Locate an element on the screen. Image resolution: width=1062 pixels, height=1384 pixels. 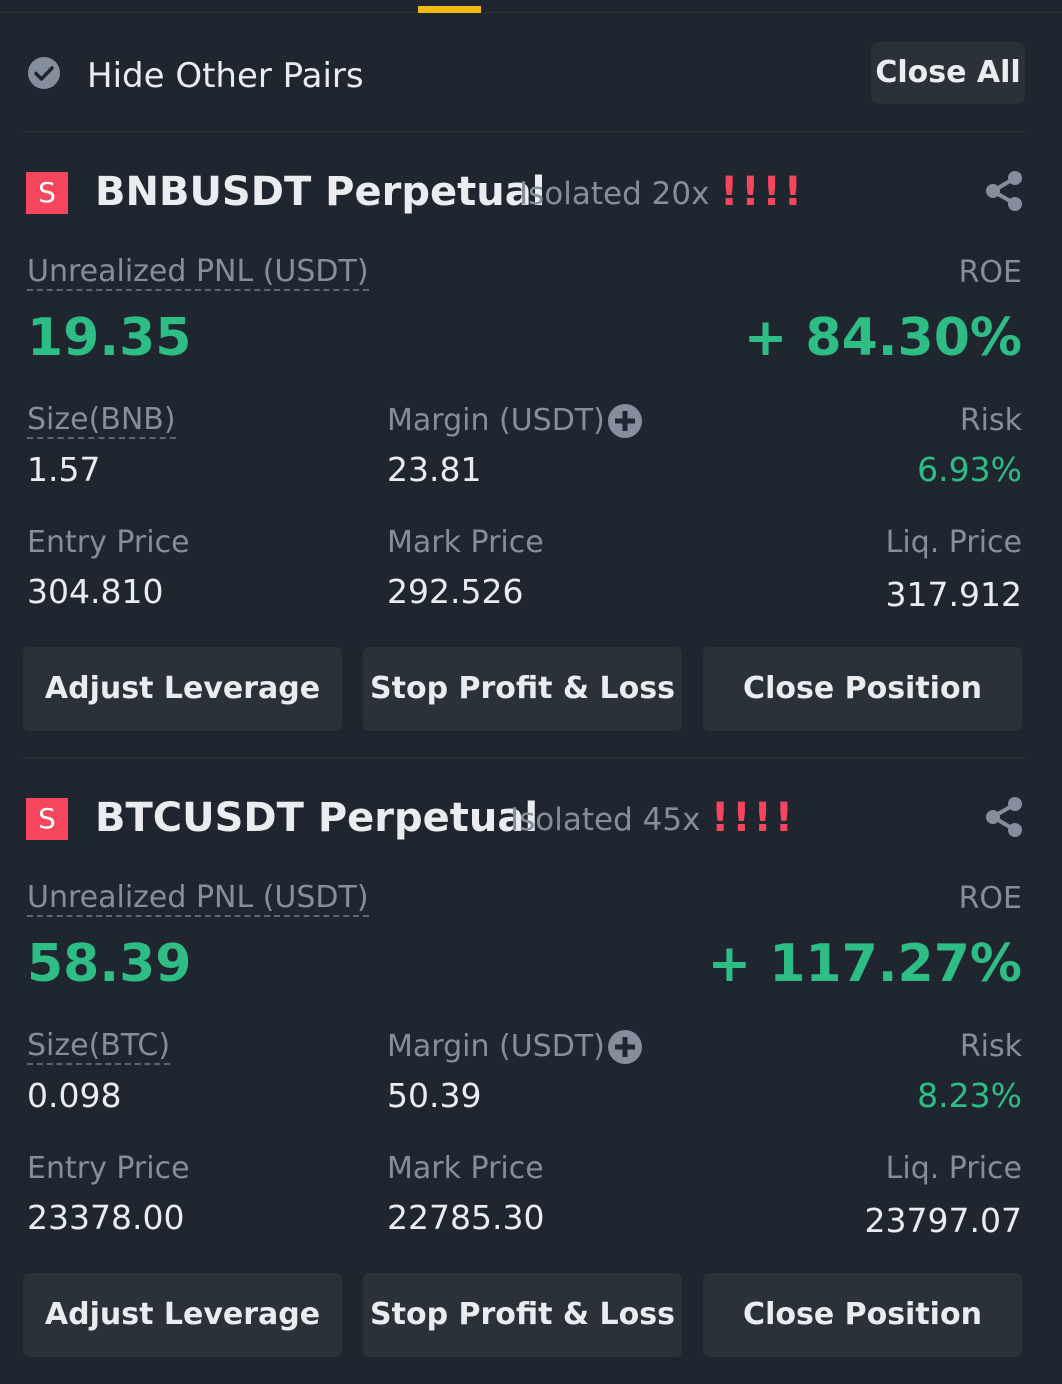
stop-profit-loss-button: Stop Profit & Loss is located at coordinates (522, 1315).